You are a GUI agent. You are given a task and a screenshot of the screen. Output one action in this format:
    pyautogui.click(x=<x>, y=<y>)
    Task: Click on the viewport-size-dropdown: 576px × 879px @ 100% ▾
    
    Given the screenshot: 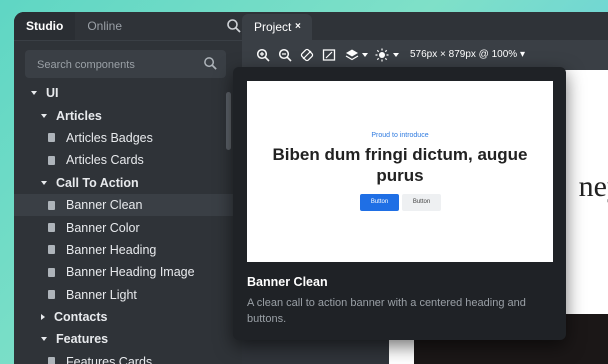 What is the action you would take?
    pyautogui.click(x=467, y=54)
    